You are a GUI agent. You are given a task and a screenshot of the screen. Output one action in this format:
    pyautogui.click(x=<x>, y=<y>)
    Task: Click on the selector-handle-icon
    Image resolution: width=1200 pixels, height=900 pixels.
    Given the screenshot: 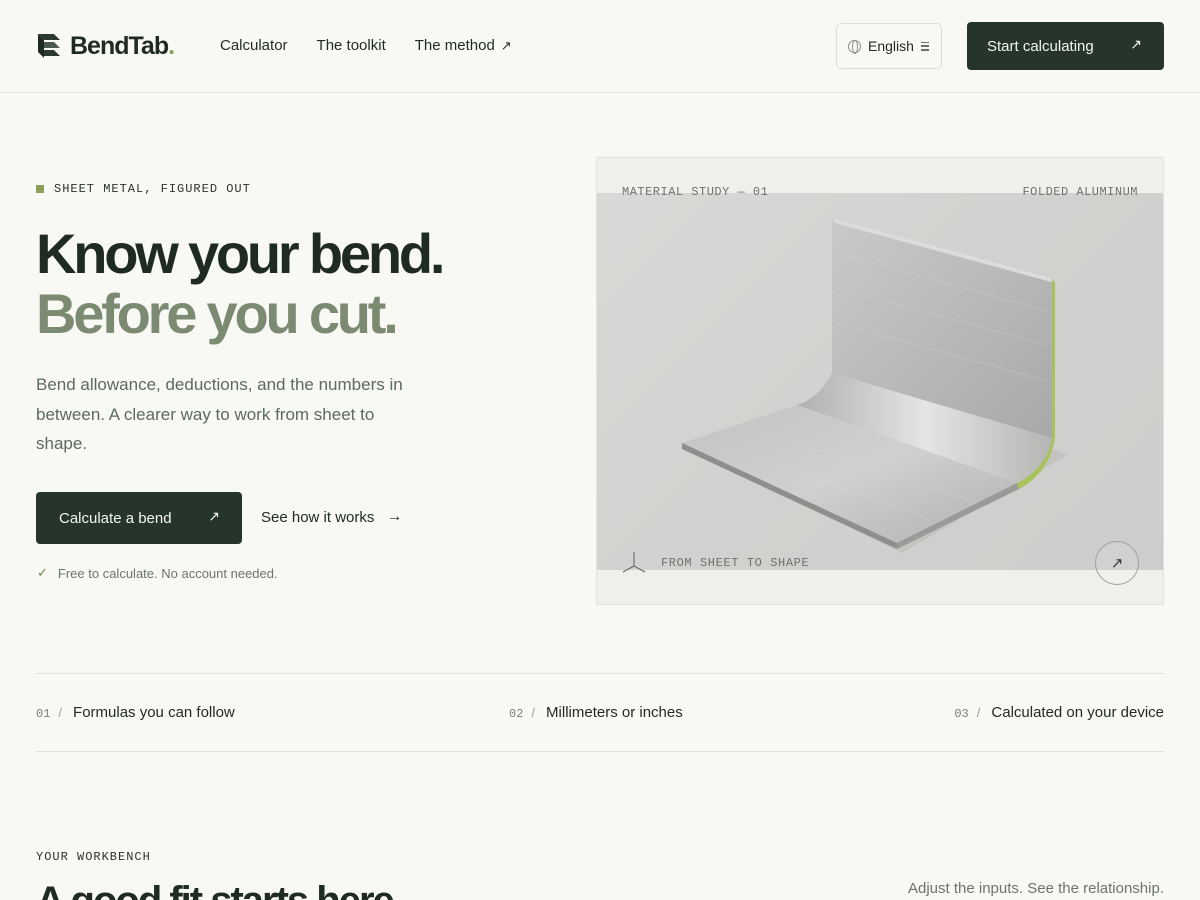 What is the action you would take?
    pyautogui.click(x=924, y=46)
    